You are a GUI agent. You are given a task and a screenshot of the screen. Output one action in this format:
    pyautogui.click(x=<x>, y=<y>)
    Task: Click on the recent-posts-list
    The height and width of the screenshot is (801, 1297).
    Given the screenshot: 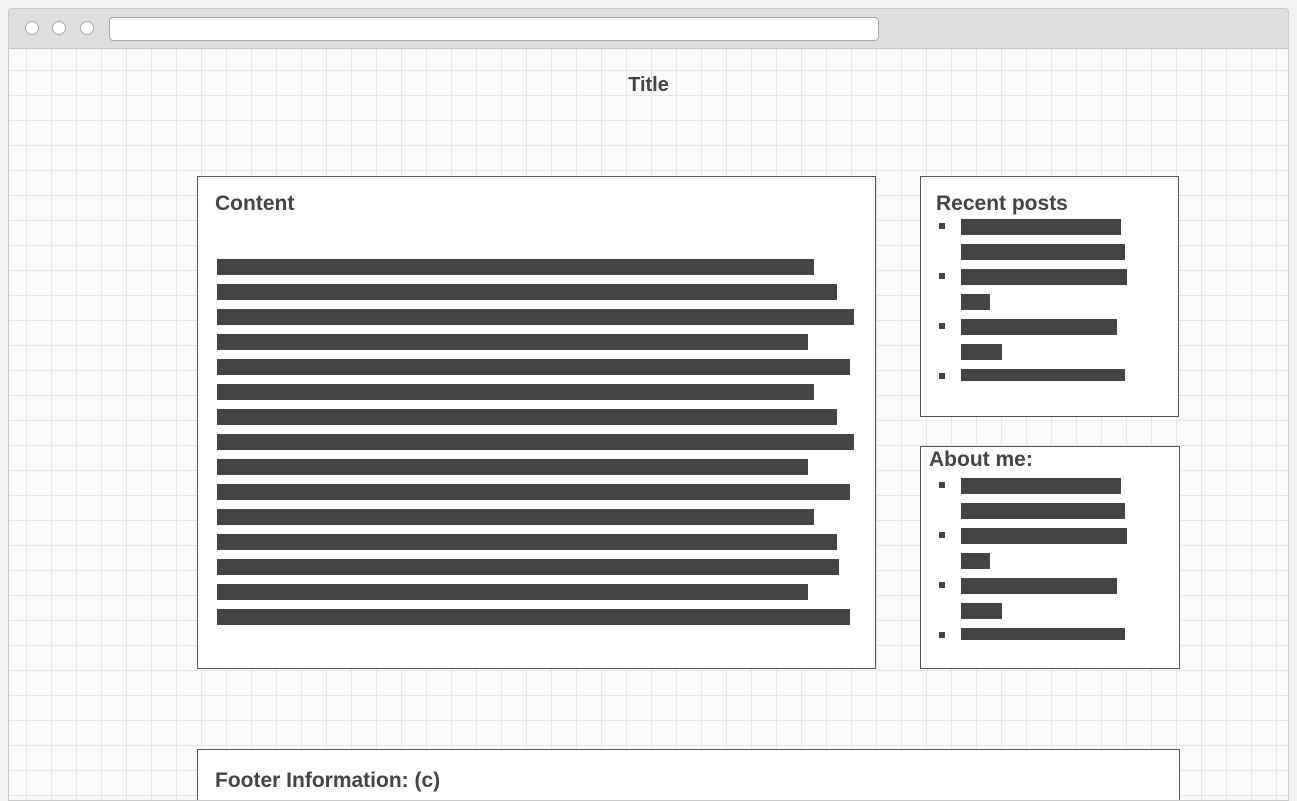 What is the action you would take?
    pyautogui.click(x=1033, y=304)
    